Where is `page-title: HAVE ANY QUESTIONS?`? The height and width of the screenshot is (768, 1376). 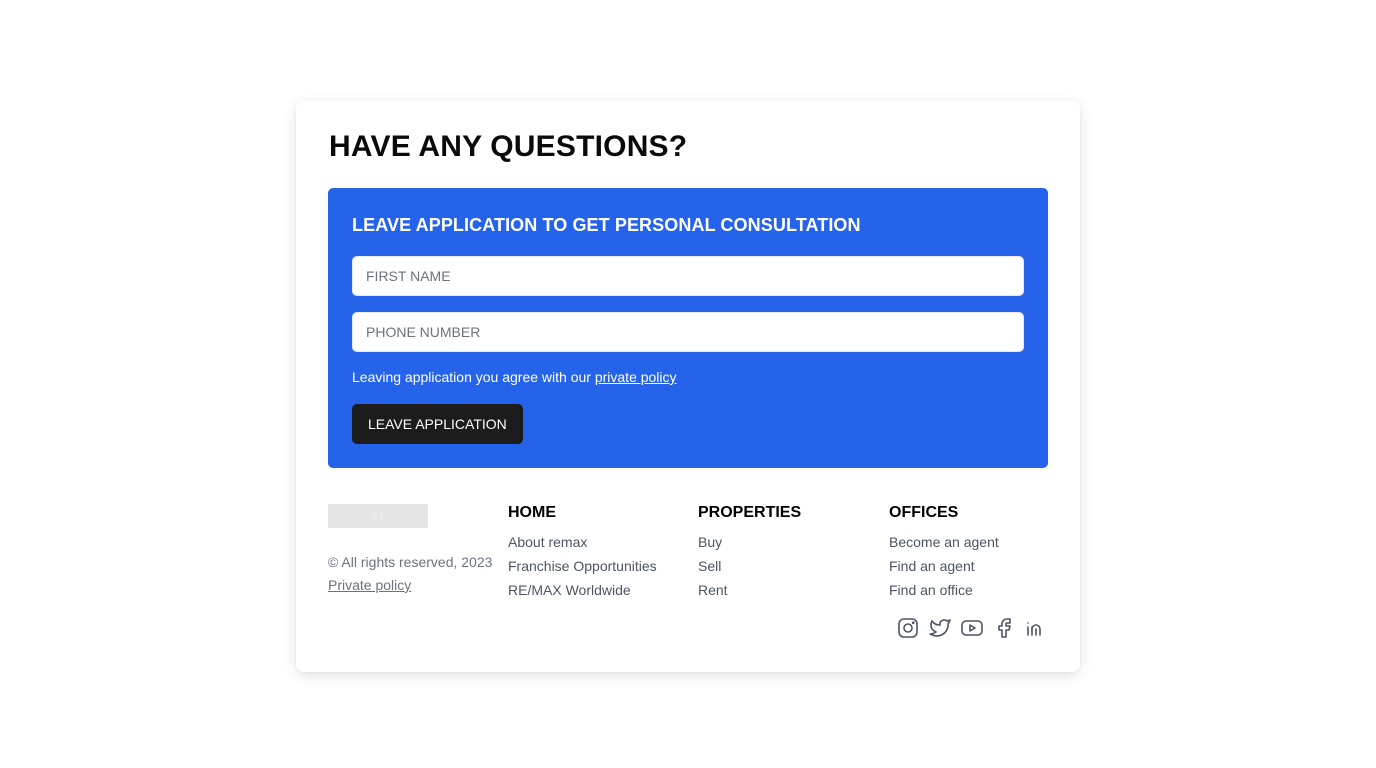
page-title: HAVE ANY QUESTIONS? is located at coordinates (508, 146).